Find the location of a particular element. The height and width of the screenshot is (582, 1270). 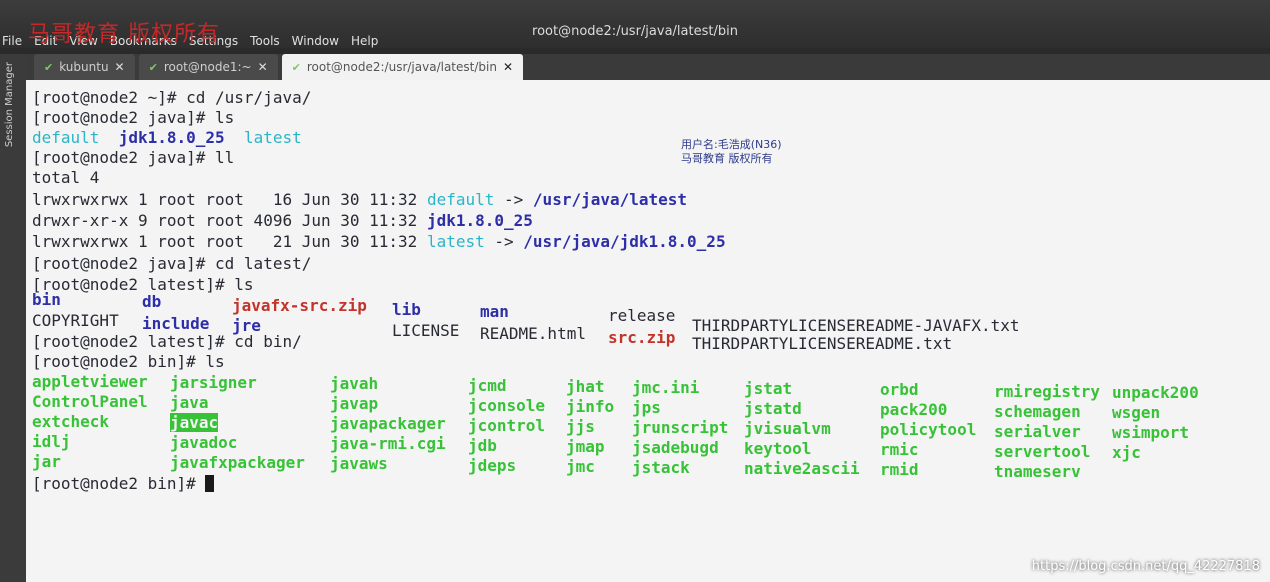

ll-name: latest is located at coordinates (455, 241).